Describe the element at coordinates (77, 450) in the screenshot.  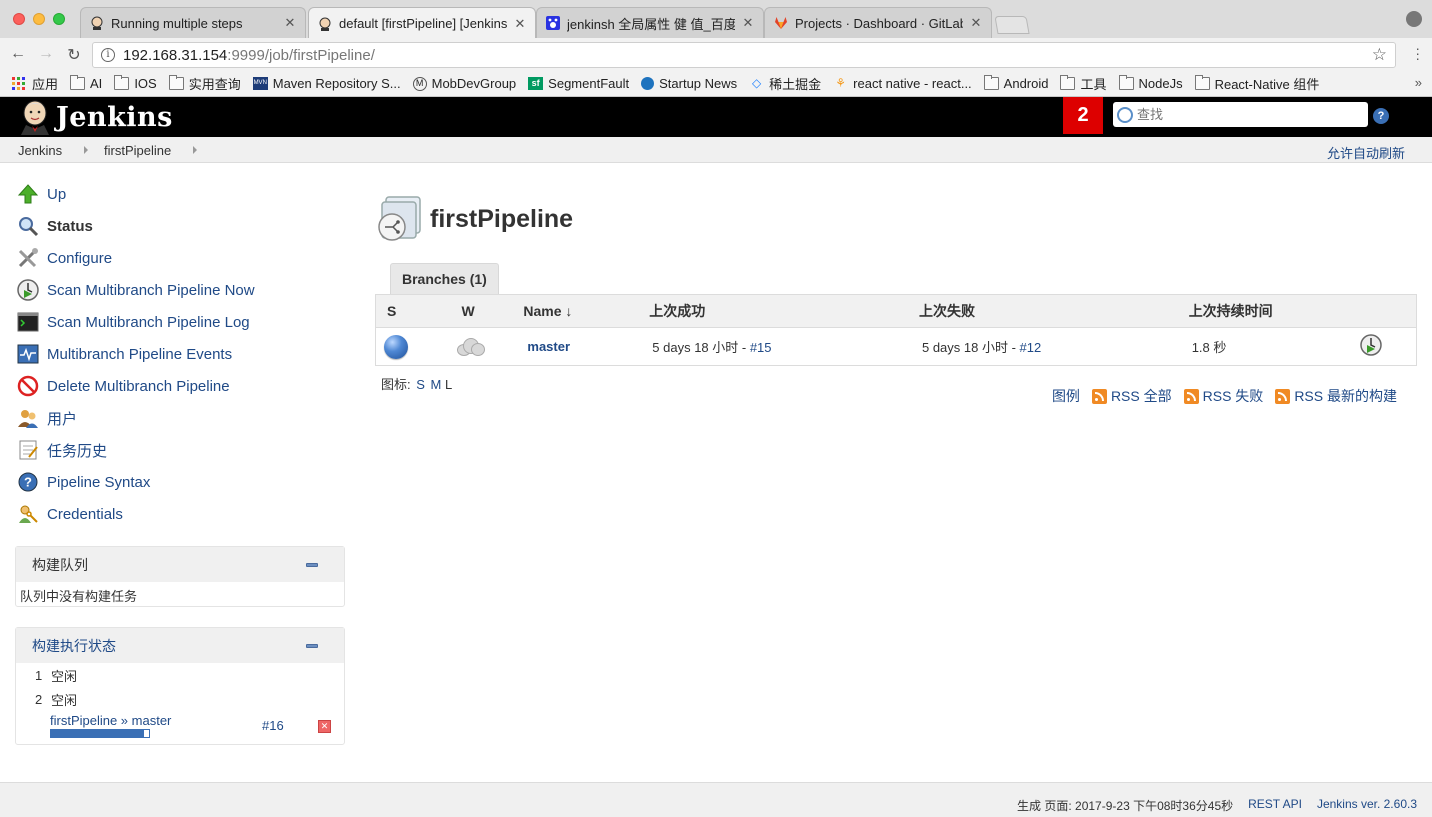
I see `task-label: 任务历史` at that location.